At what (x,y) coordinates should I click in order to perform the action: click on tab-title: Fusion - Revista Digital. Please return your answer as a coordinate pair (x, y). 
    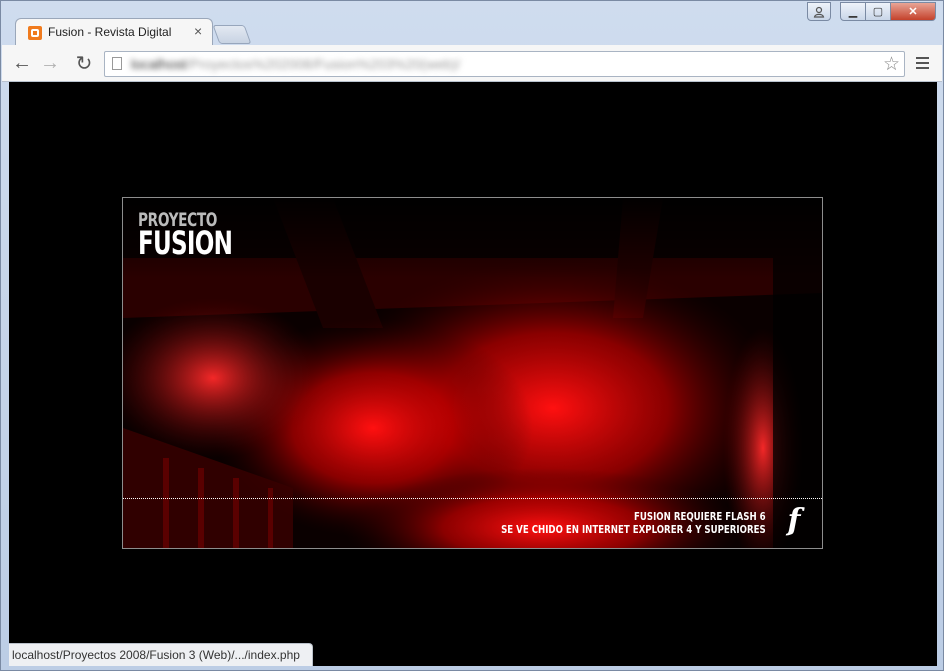
    Looking at the image, I should click on (110, 32).